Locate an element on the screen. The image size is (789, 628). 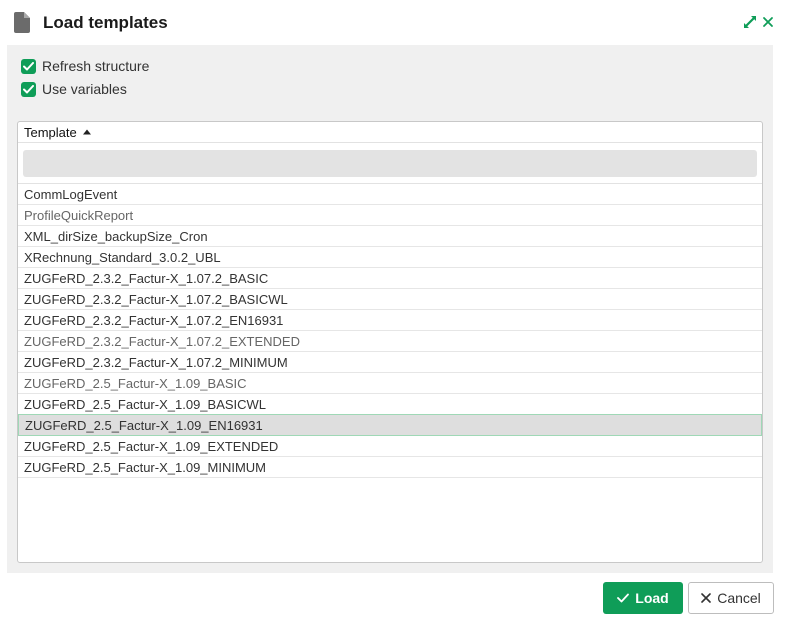
refresh-structure-label: Refresh structure is located at coordinates (96, 66).